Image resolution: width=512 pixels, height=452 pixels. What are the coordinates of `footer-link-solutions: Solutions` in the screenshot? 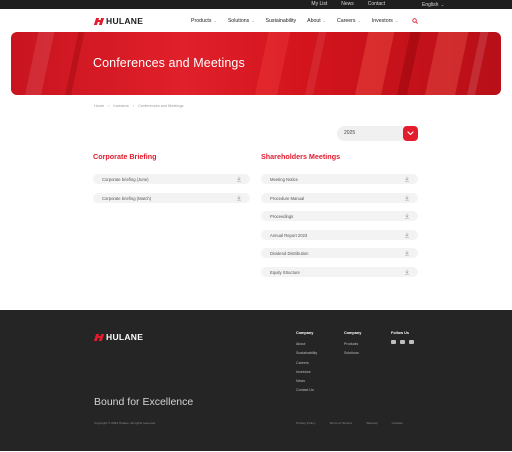 It's located at (352, 353).